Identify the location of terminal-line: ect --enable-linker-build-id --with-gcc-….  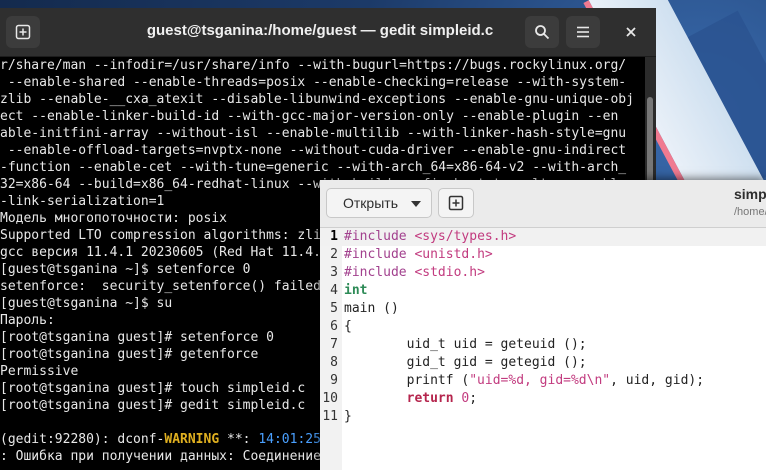
(309, 116).